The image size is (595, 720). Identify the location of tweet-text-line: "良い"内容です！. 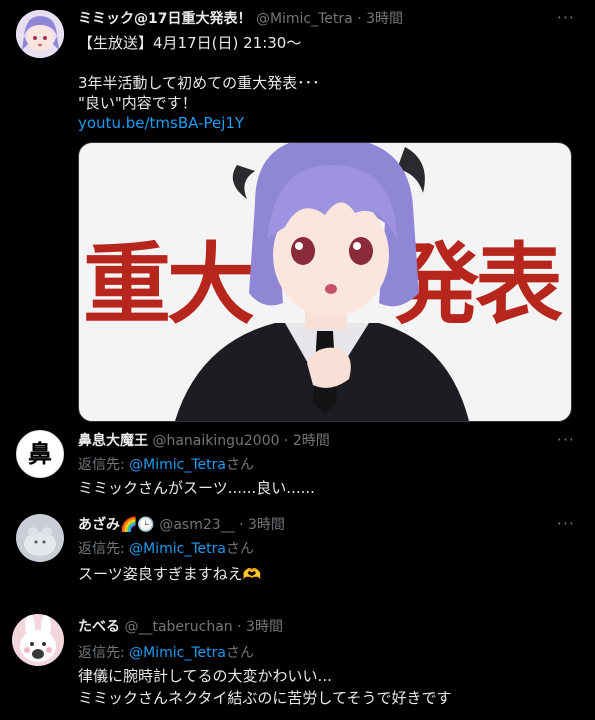
(137, 103).